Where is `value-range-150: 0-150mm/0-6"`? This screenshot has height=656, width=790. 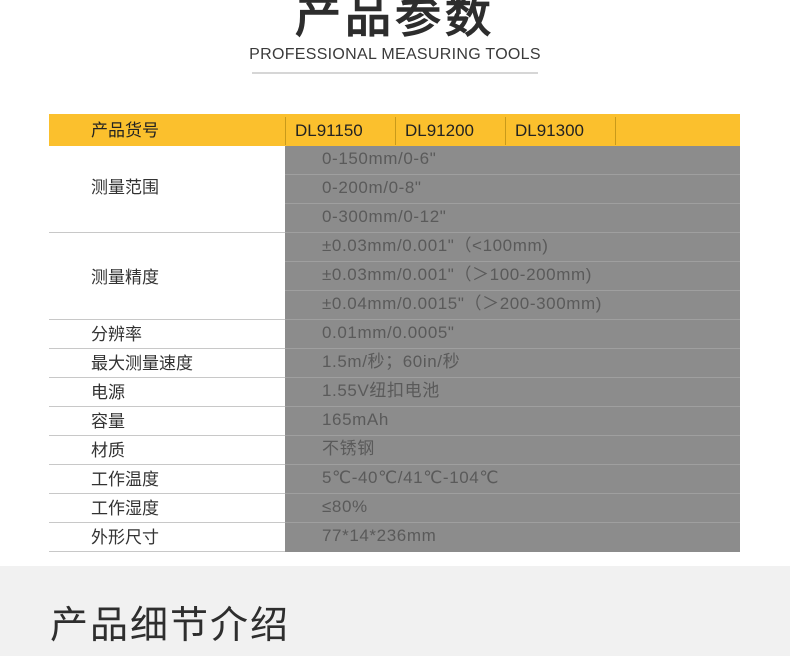 value-range-150: 0-150mm/0-6" is located at coordinates (379, 158).